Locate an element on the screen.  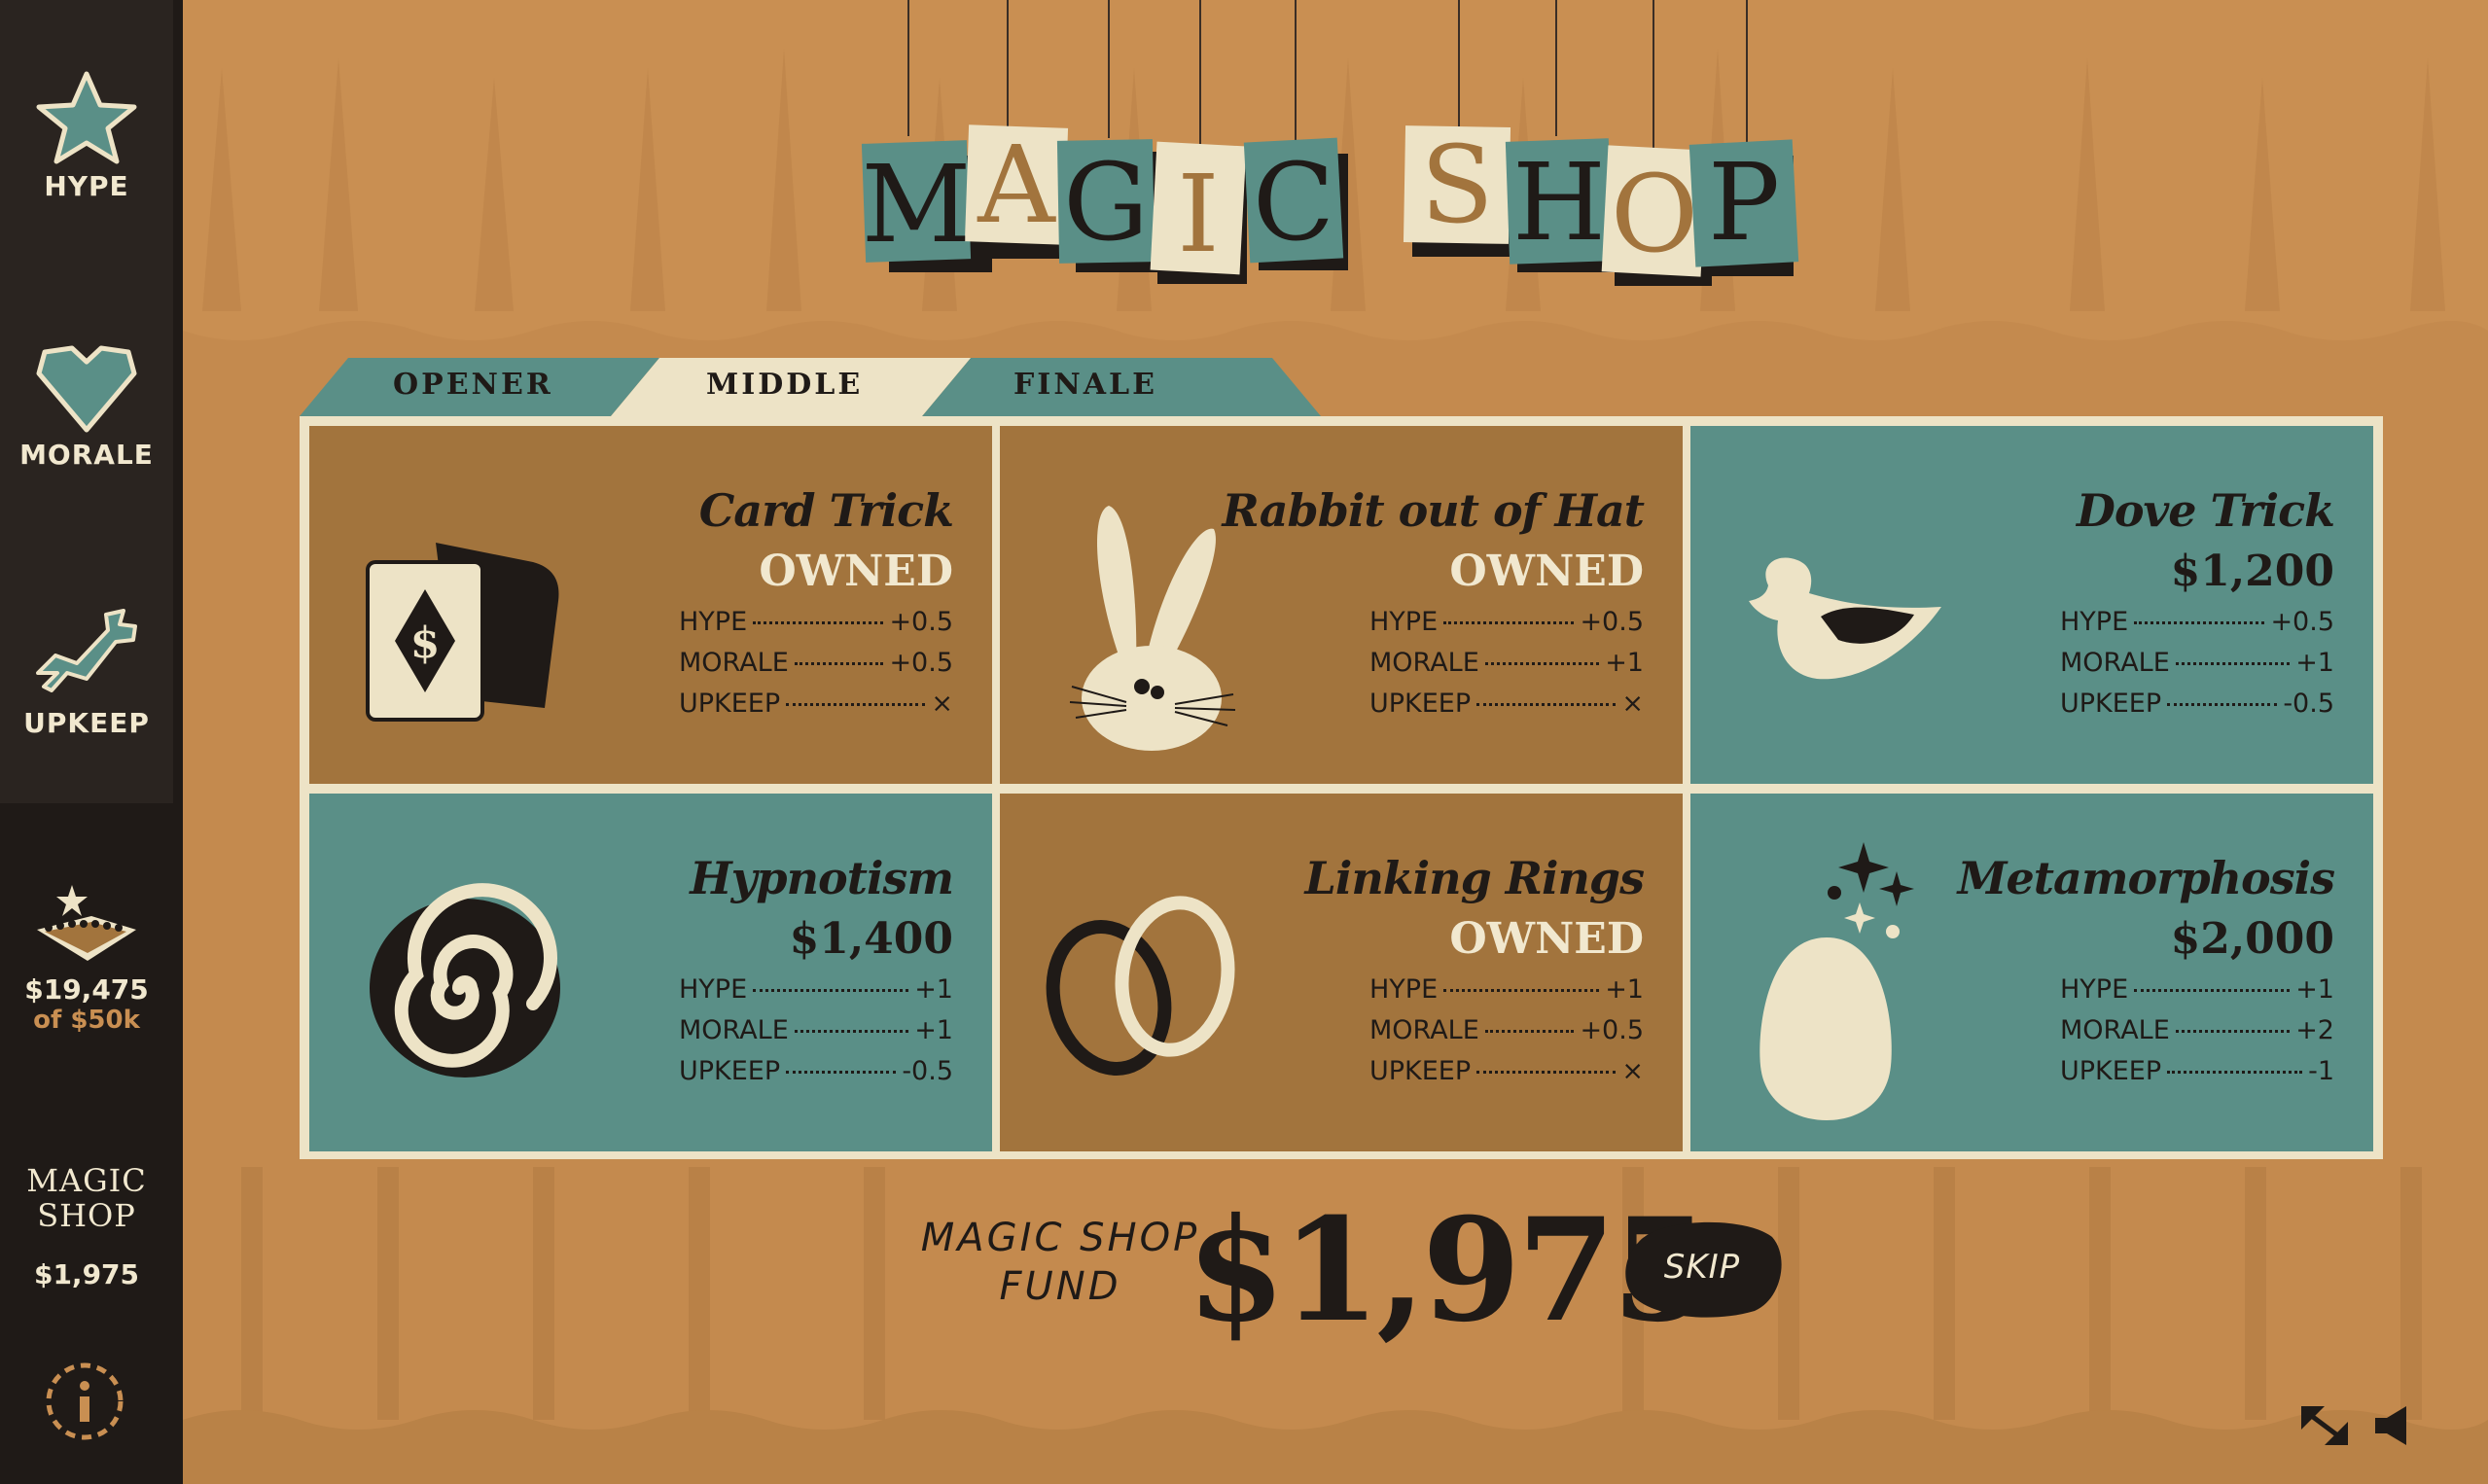
mini-logo: MAGIC SHOP is located at coordinates (87, 1198).